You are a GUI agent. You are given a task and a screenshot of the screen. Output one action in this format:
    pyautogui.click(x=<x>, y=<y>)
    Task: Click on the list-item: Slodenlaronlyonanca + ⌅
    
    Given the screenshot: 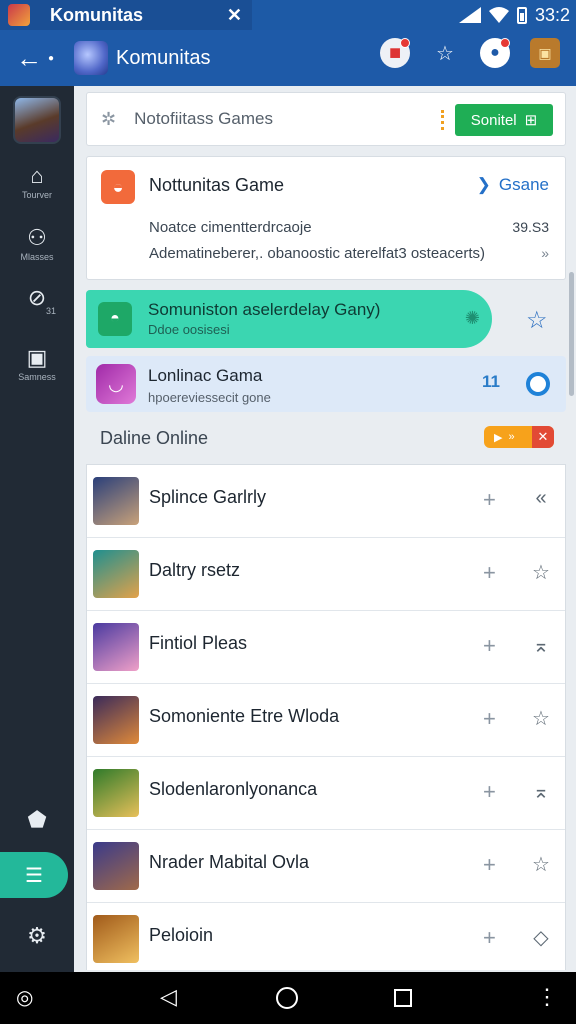 What is the action you would take?
    pyautogui.click(x=326, y=793)
    